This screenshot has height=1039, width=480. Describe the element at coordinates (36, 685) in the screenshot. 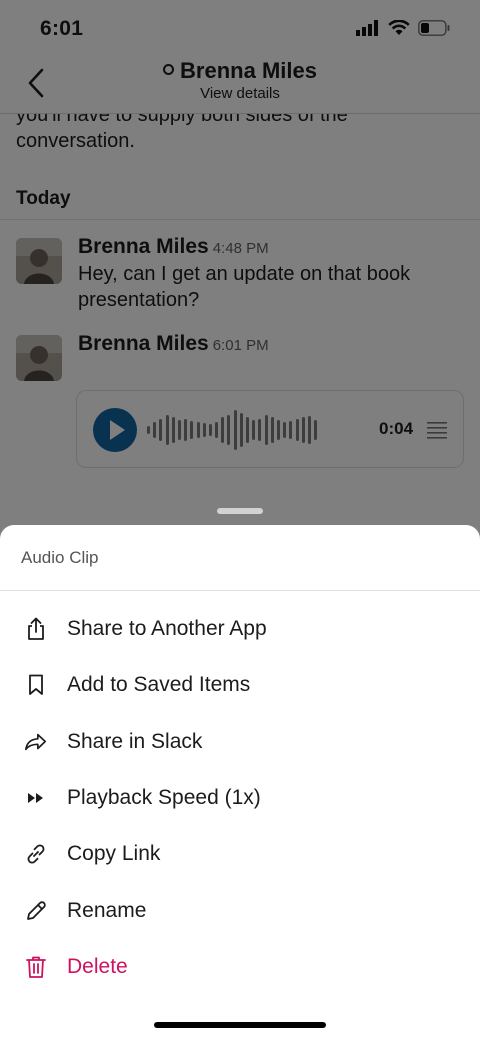

I see `bookmark-icon` at that location.